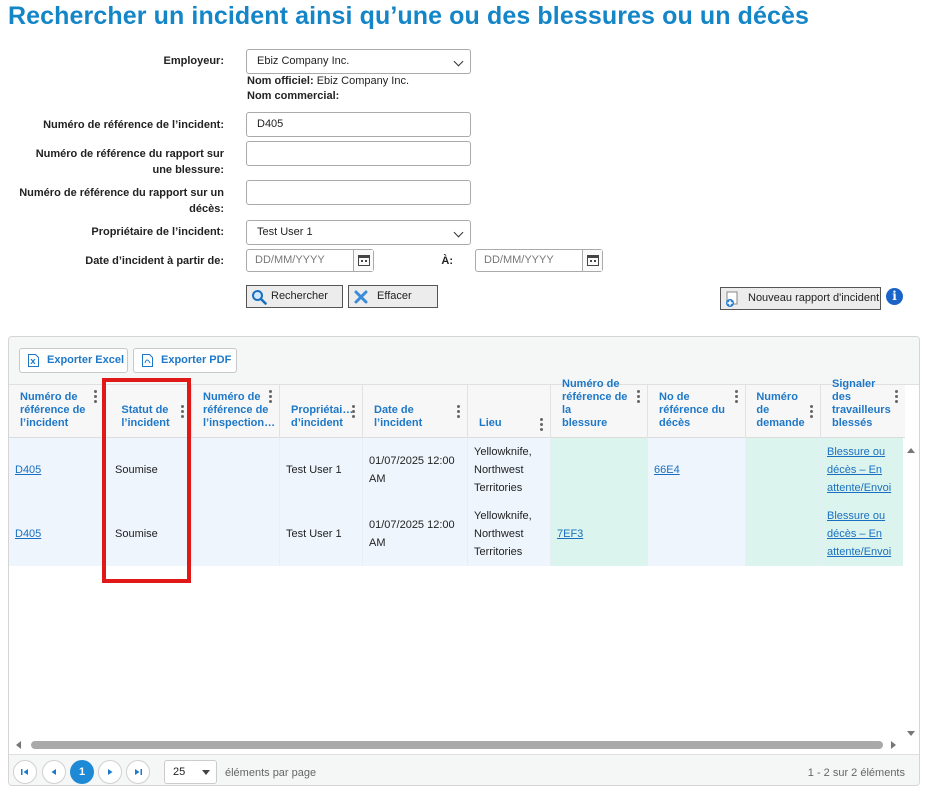 Image resolution: width=928 pixels, height=792 pixels. I want to click on add-document-icon, so click(733, 303).